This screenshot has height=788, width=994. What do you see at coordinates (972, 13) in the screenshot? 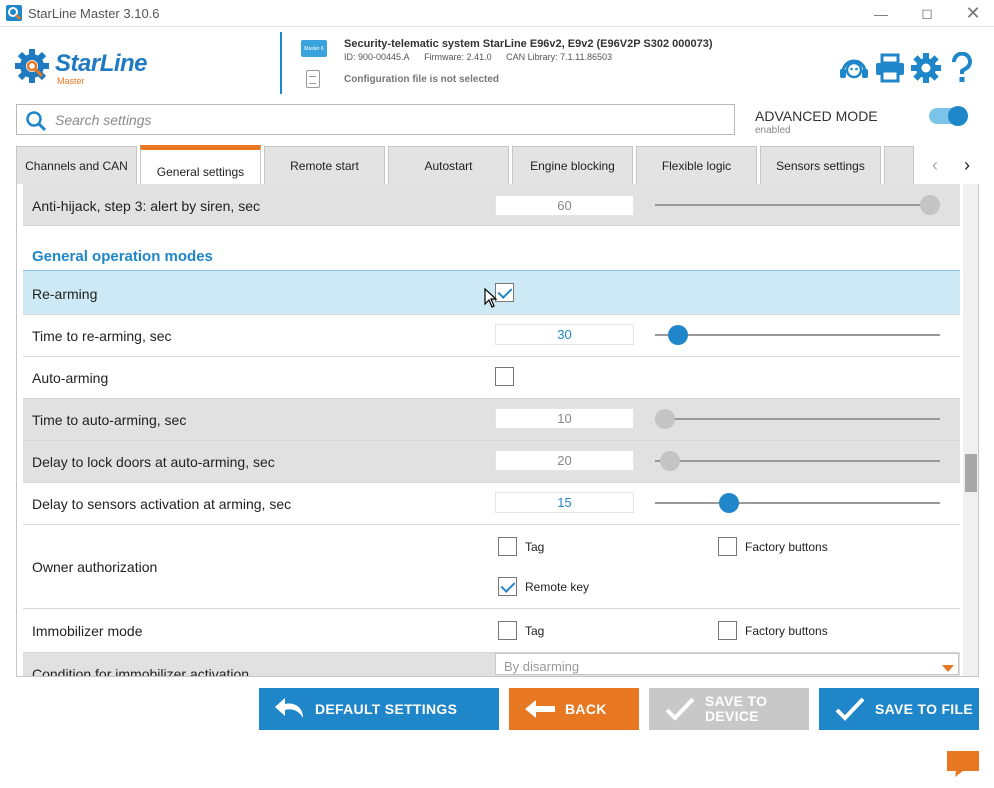
I see `close-button: ✕` at bounding box center [972, 13].